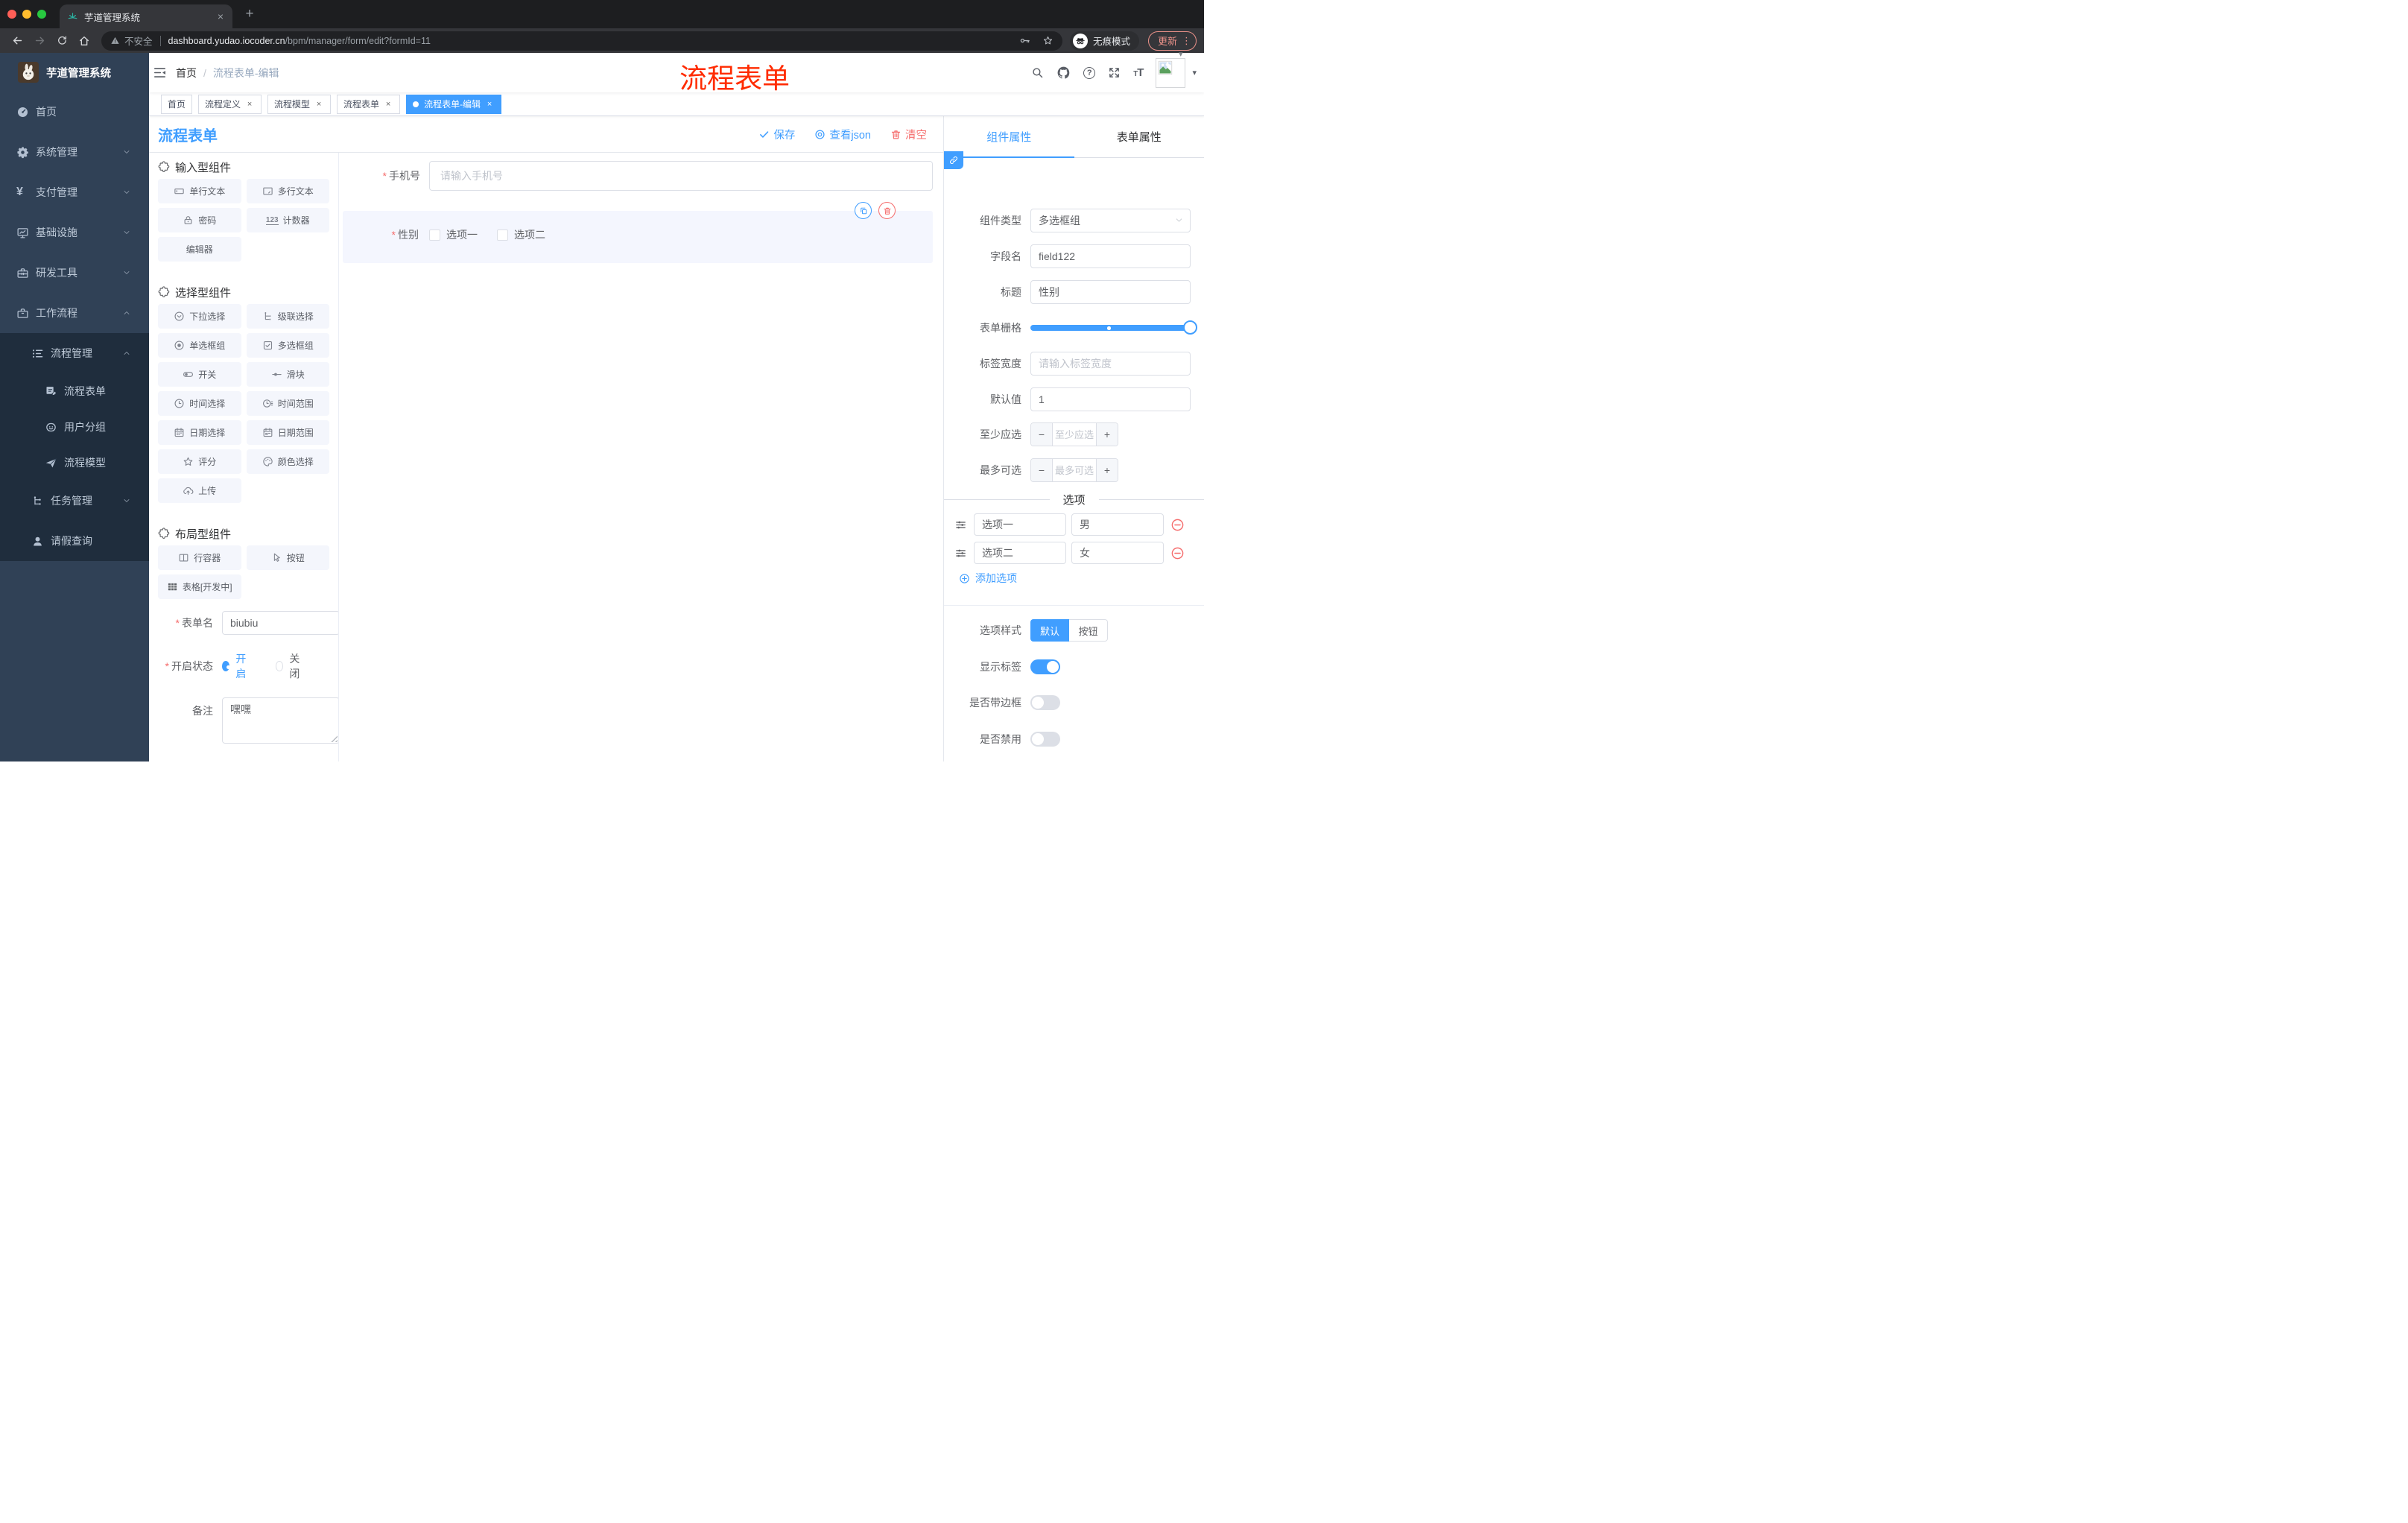  I want to click on default-value-input, so click(1110, 399).